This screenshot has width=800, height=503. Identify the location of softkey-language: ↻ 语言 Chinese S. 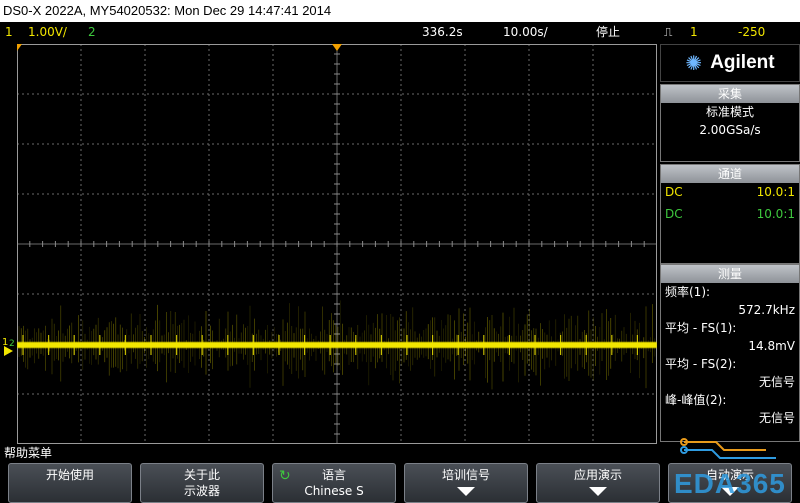
(334, 483).